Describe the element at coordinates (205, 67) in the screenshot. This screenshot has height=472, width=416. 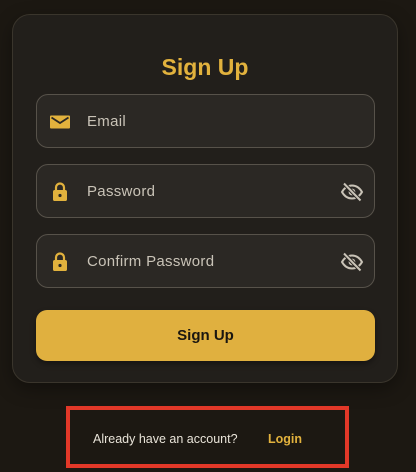
I see `page-title: Sign Up` at that location.